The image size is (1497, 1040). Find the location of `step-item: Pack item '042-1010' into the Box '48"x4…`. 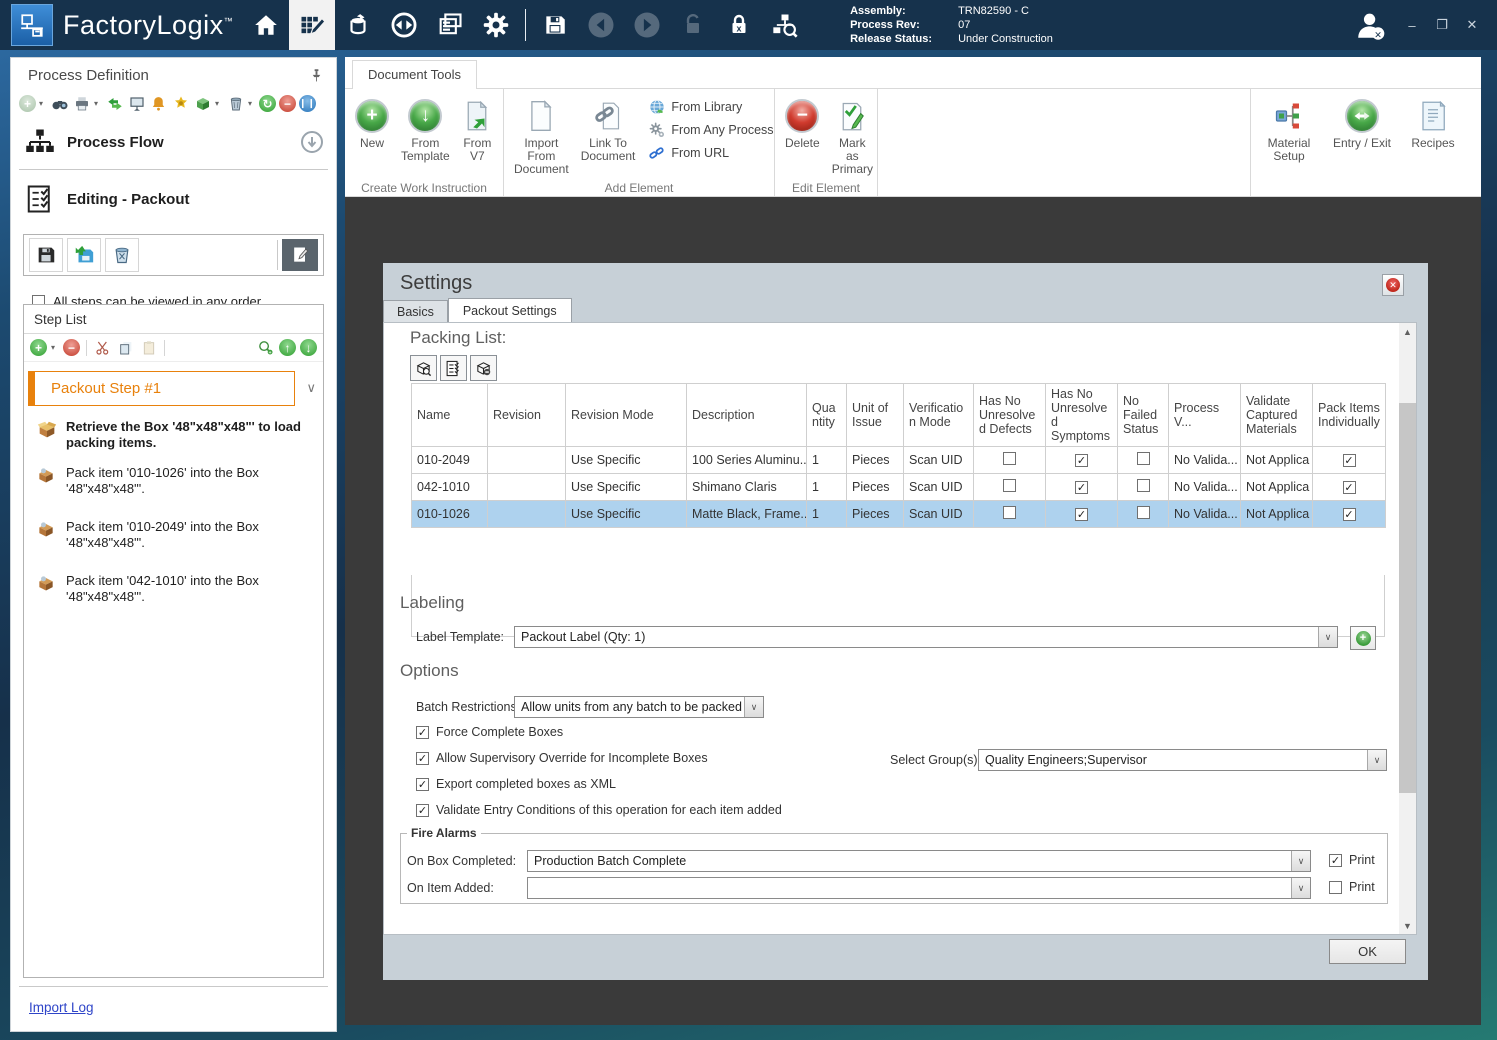

step-item: Pack item '042-1010' into the Box '48"x4… is located at coordinates (173, 589).